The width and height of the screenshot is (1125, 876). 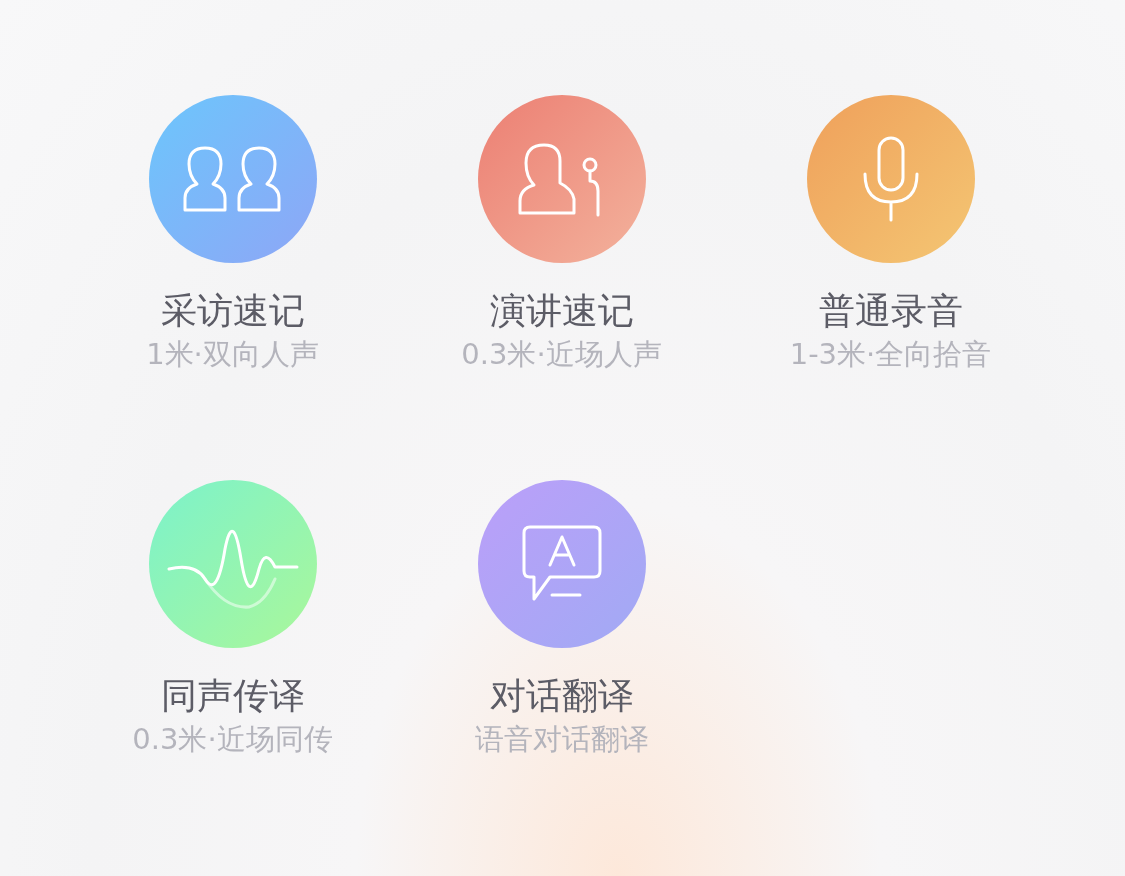 I want to click on mode-title: 采访速记, so click(x=232, y=311).